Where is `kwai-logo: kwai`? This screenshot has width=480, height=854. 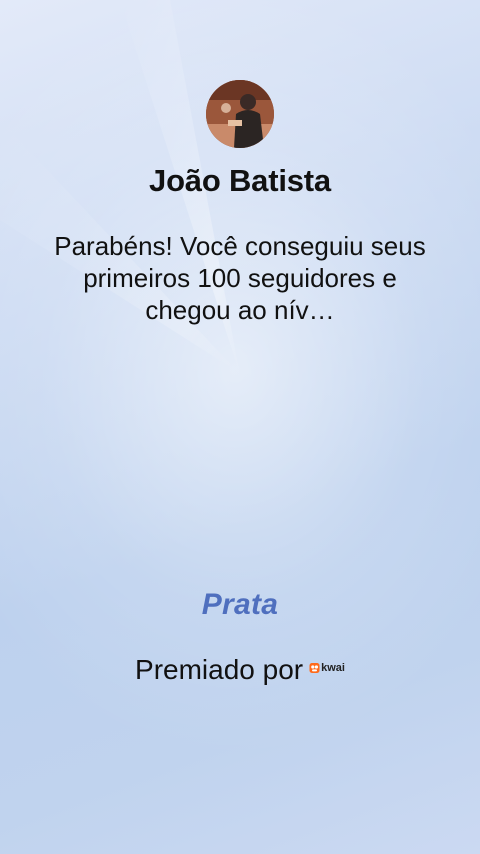
kwai-logo: kwai is located at coordinates (327, 668).